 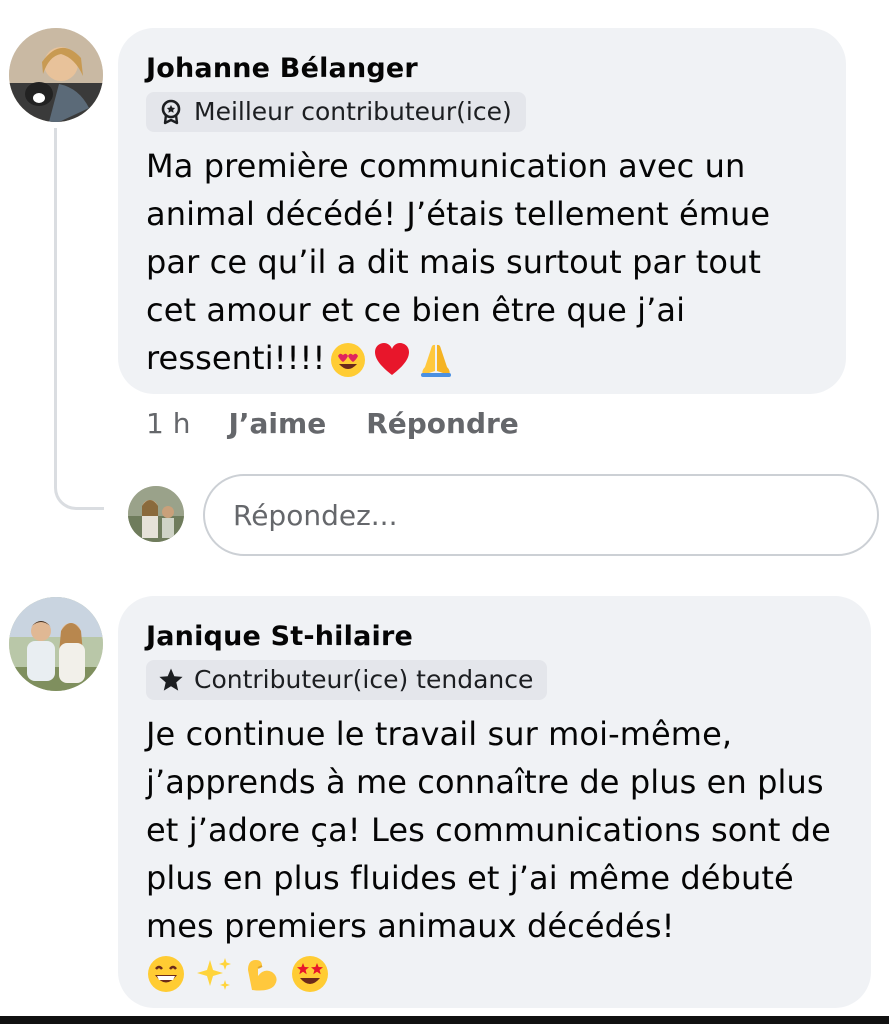 I want to click on reply-input-container, so click(x=541, y=515).